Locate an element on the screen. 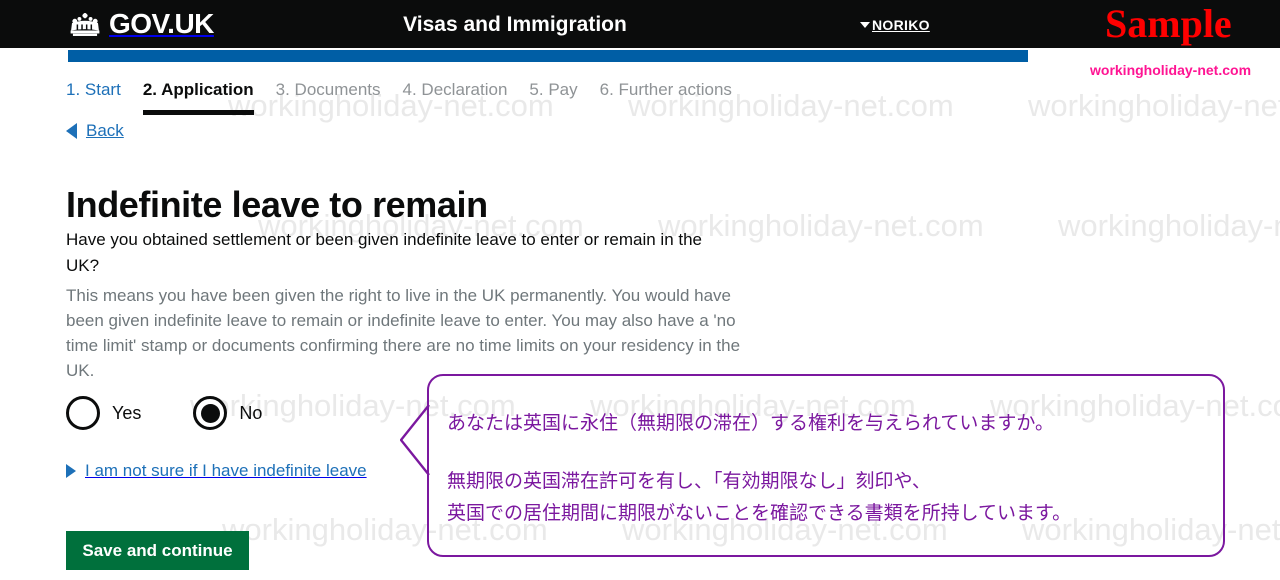 The height and width of the screenshot is (580, 1280). step-3-documents: 3. Documents is located at coordinates (328, 95).